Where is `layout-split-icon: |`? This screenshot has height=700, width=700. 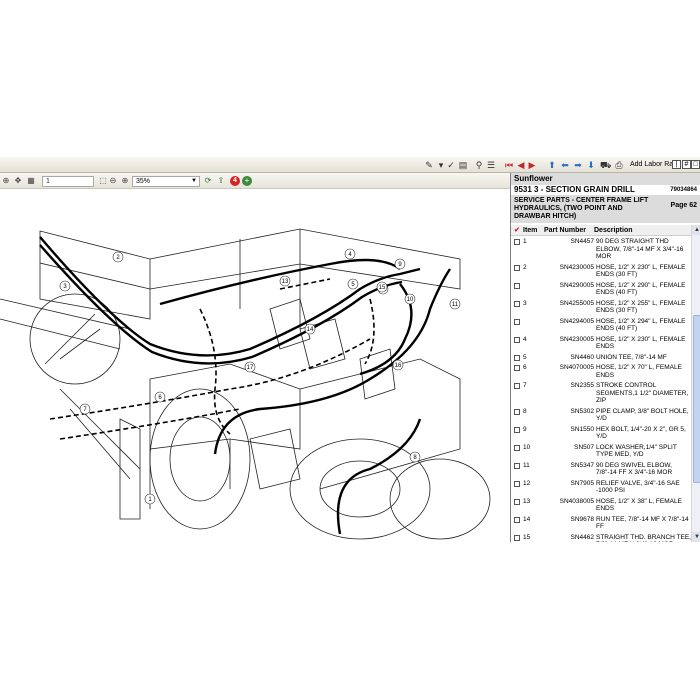 layout-split-icon: | is located at coordinates (676, 164).